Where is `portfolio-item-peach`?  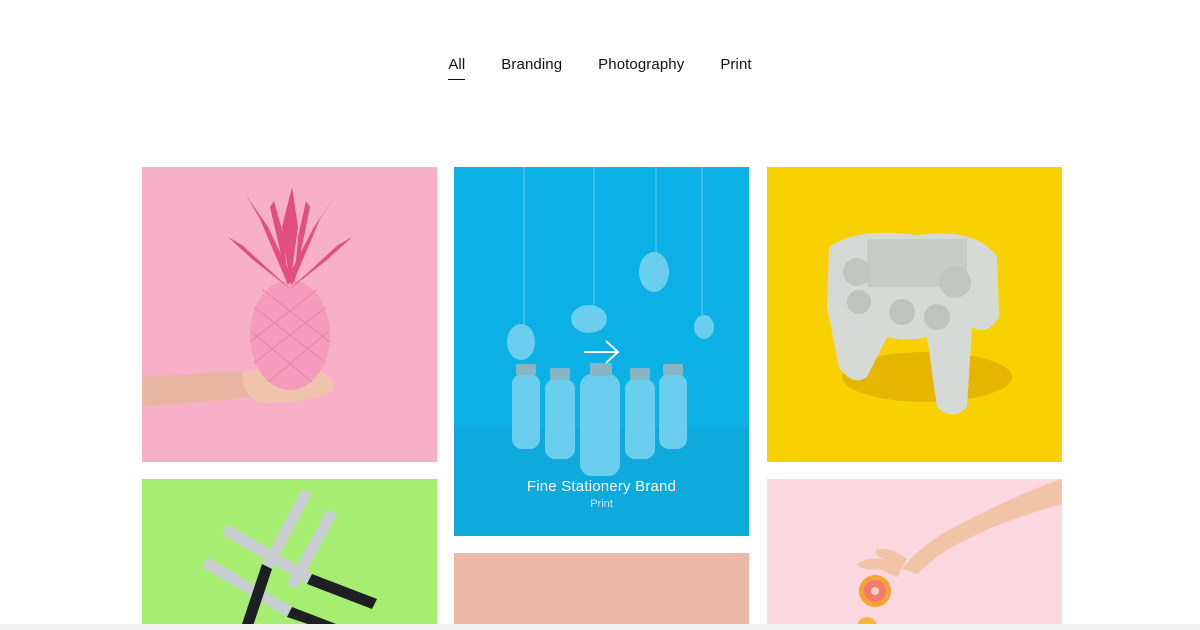 portfolio-item-peach is located at coordinates (601, 591).